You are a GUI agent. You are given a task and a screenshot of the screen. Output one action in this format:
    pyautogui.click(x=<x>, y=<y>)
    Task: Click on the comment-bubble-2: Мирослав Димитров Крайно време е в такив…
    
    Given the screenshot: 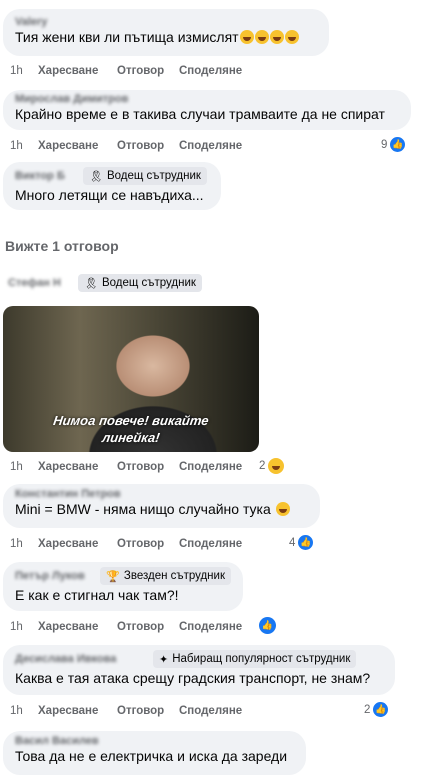 What is the action you would take?
    pyautogui.click(x=207, y=110)
    